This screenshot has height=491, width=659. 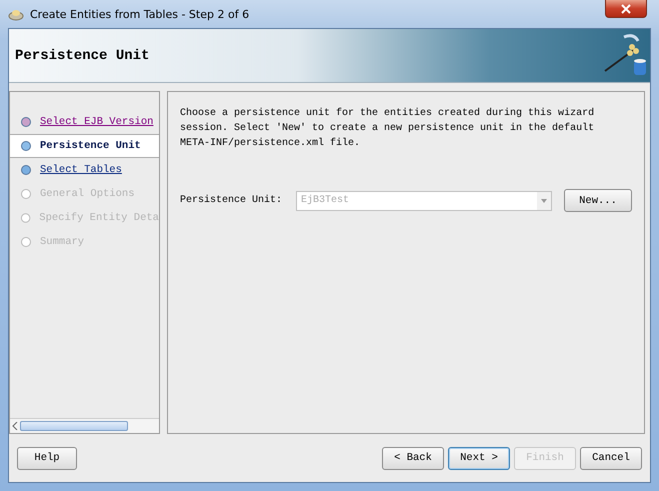 What do you see at coordinates (47, 458) in the screenshot?
I see `help-button: Help` at bounding box center [47, 458].